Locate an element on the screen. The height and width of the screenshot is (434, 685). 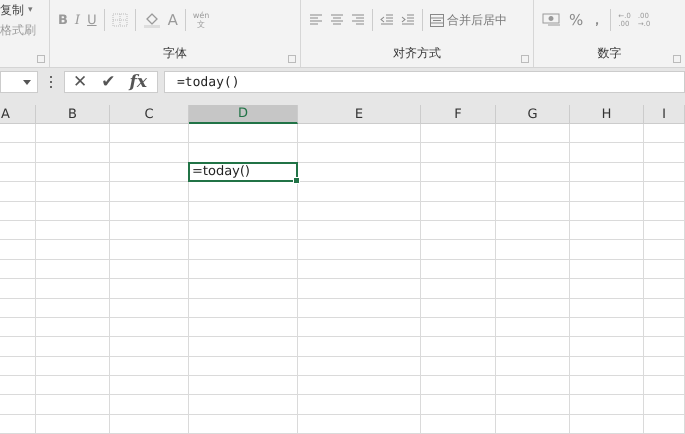
merge-center-button: 合并后居中 is located at coordinates (468, 20).